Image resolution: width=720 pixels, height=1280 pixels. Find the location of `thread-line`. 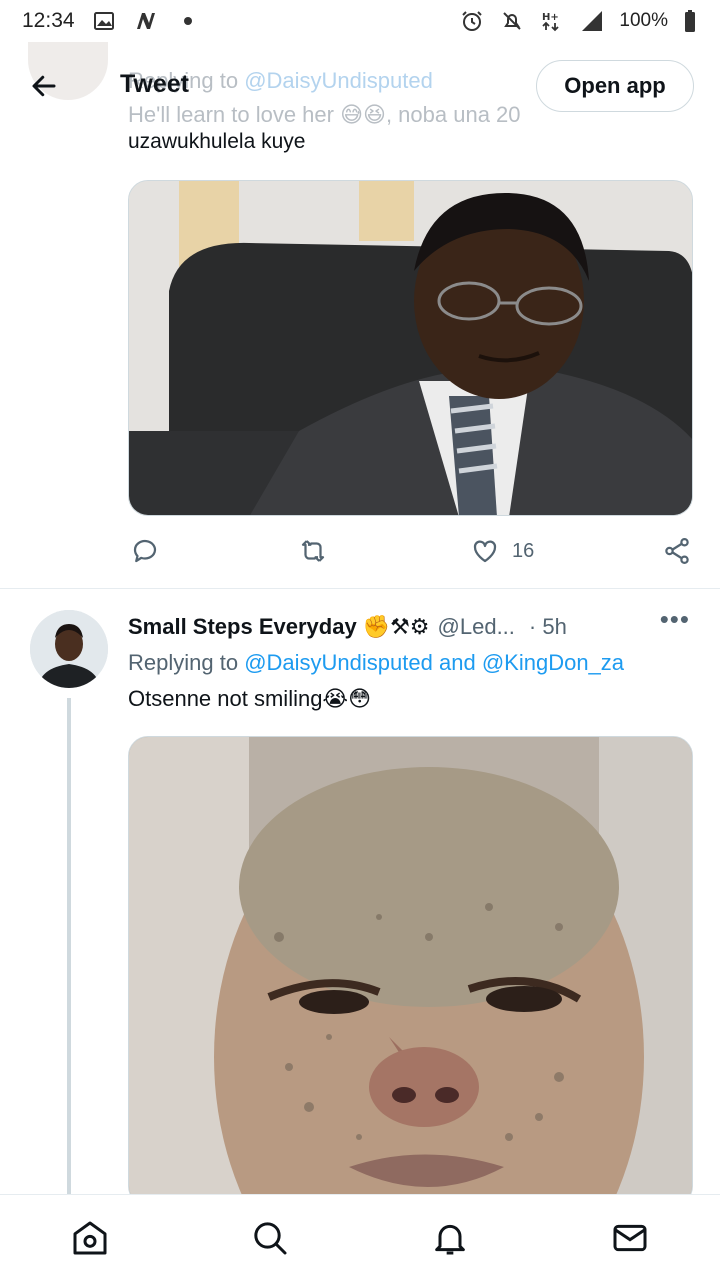

thread-line is located at coordinates (69, 948).